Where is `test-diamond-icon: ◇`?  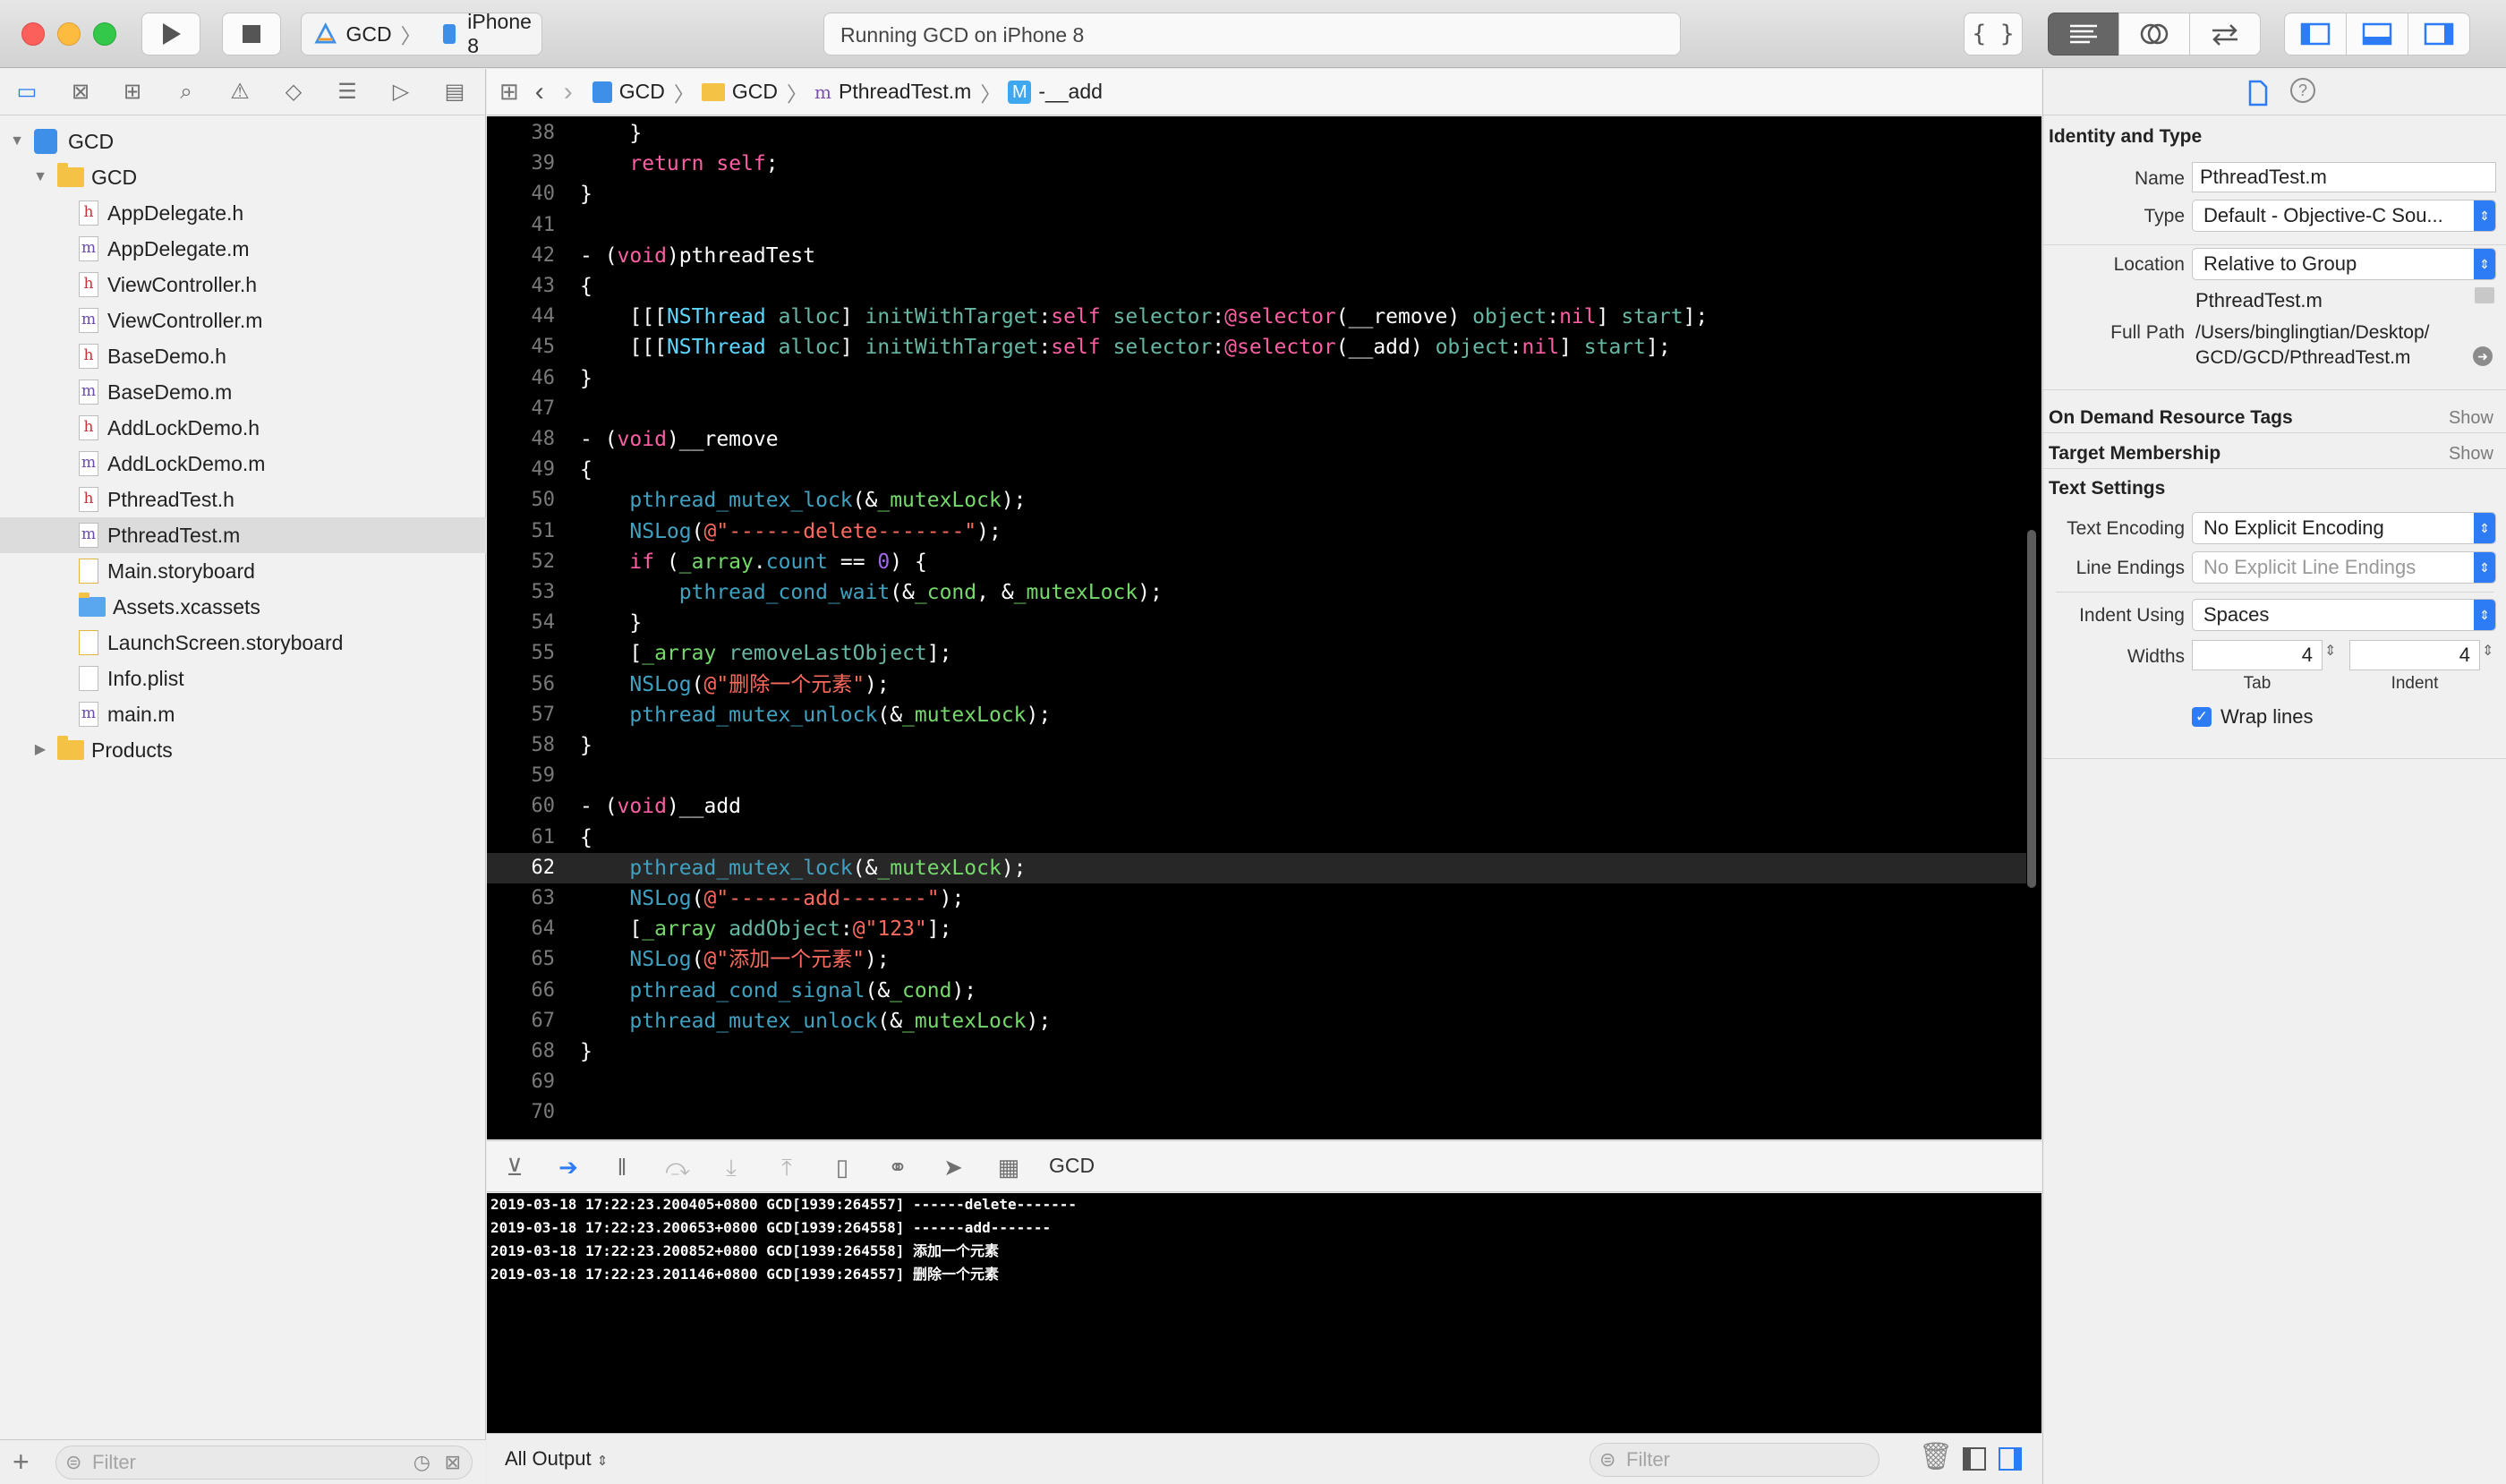 test-diamond-icon: ◇ is located at coordinates (293, 92).